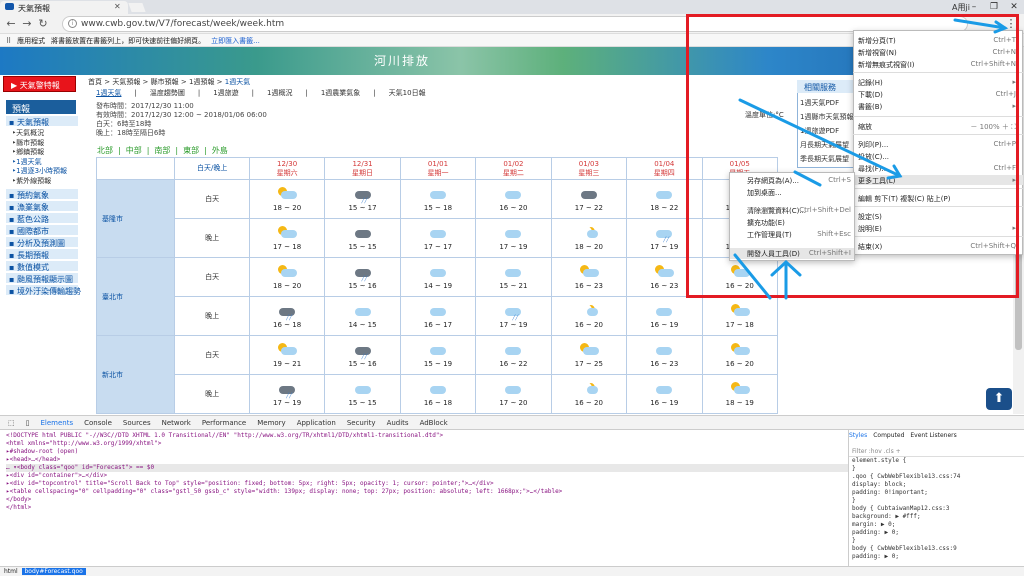 This screenshot has height=576, width=1024. Describe the element at coordinates (42, 206) in the screenshot. I see `left-menu-item: ▪ 漁業氣象` at that location.